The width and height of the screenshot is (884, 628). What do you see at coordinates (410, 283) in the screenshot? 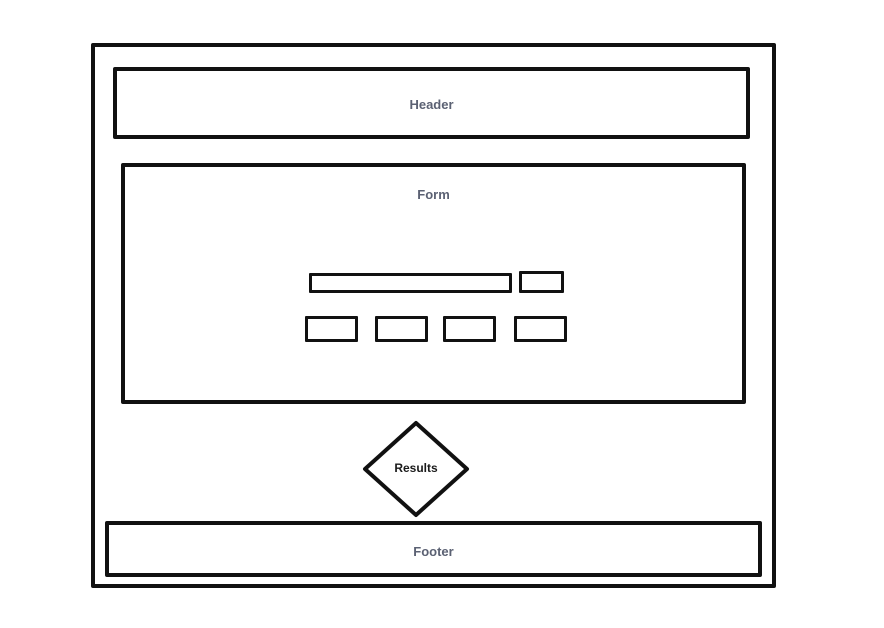
I see `search-input-placeholder` at bounding box center [410, 283].